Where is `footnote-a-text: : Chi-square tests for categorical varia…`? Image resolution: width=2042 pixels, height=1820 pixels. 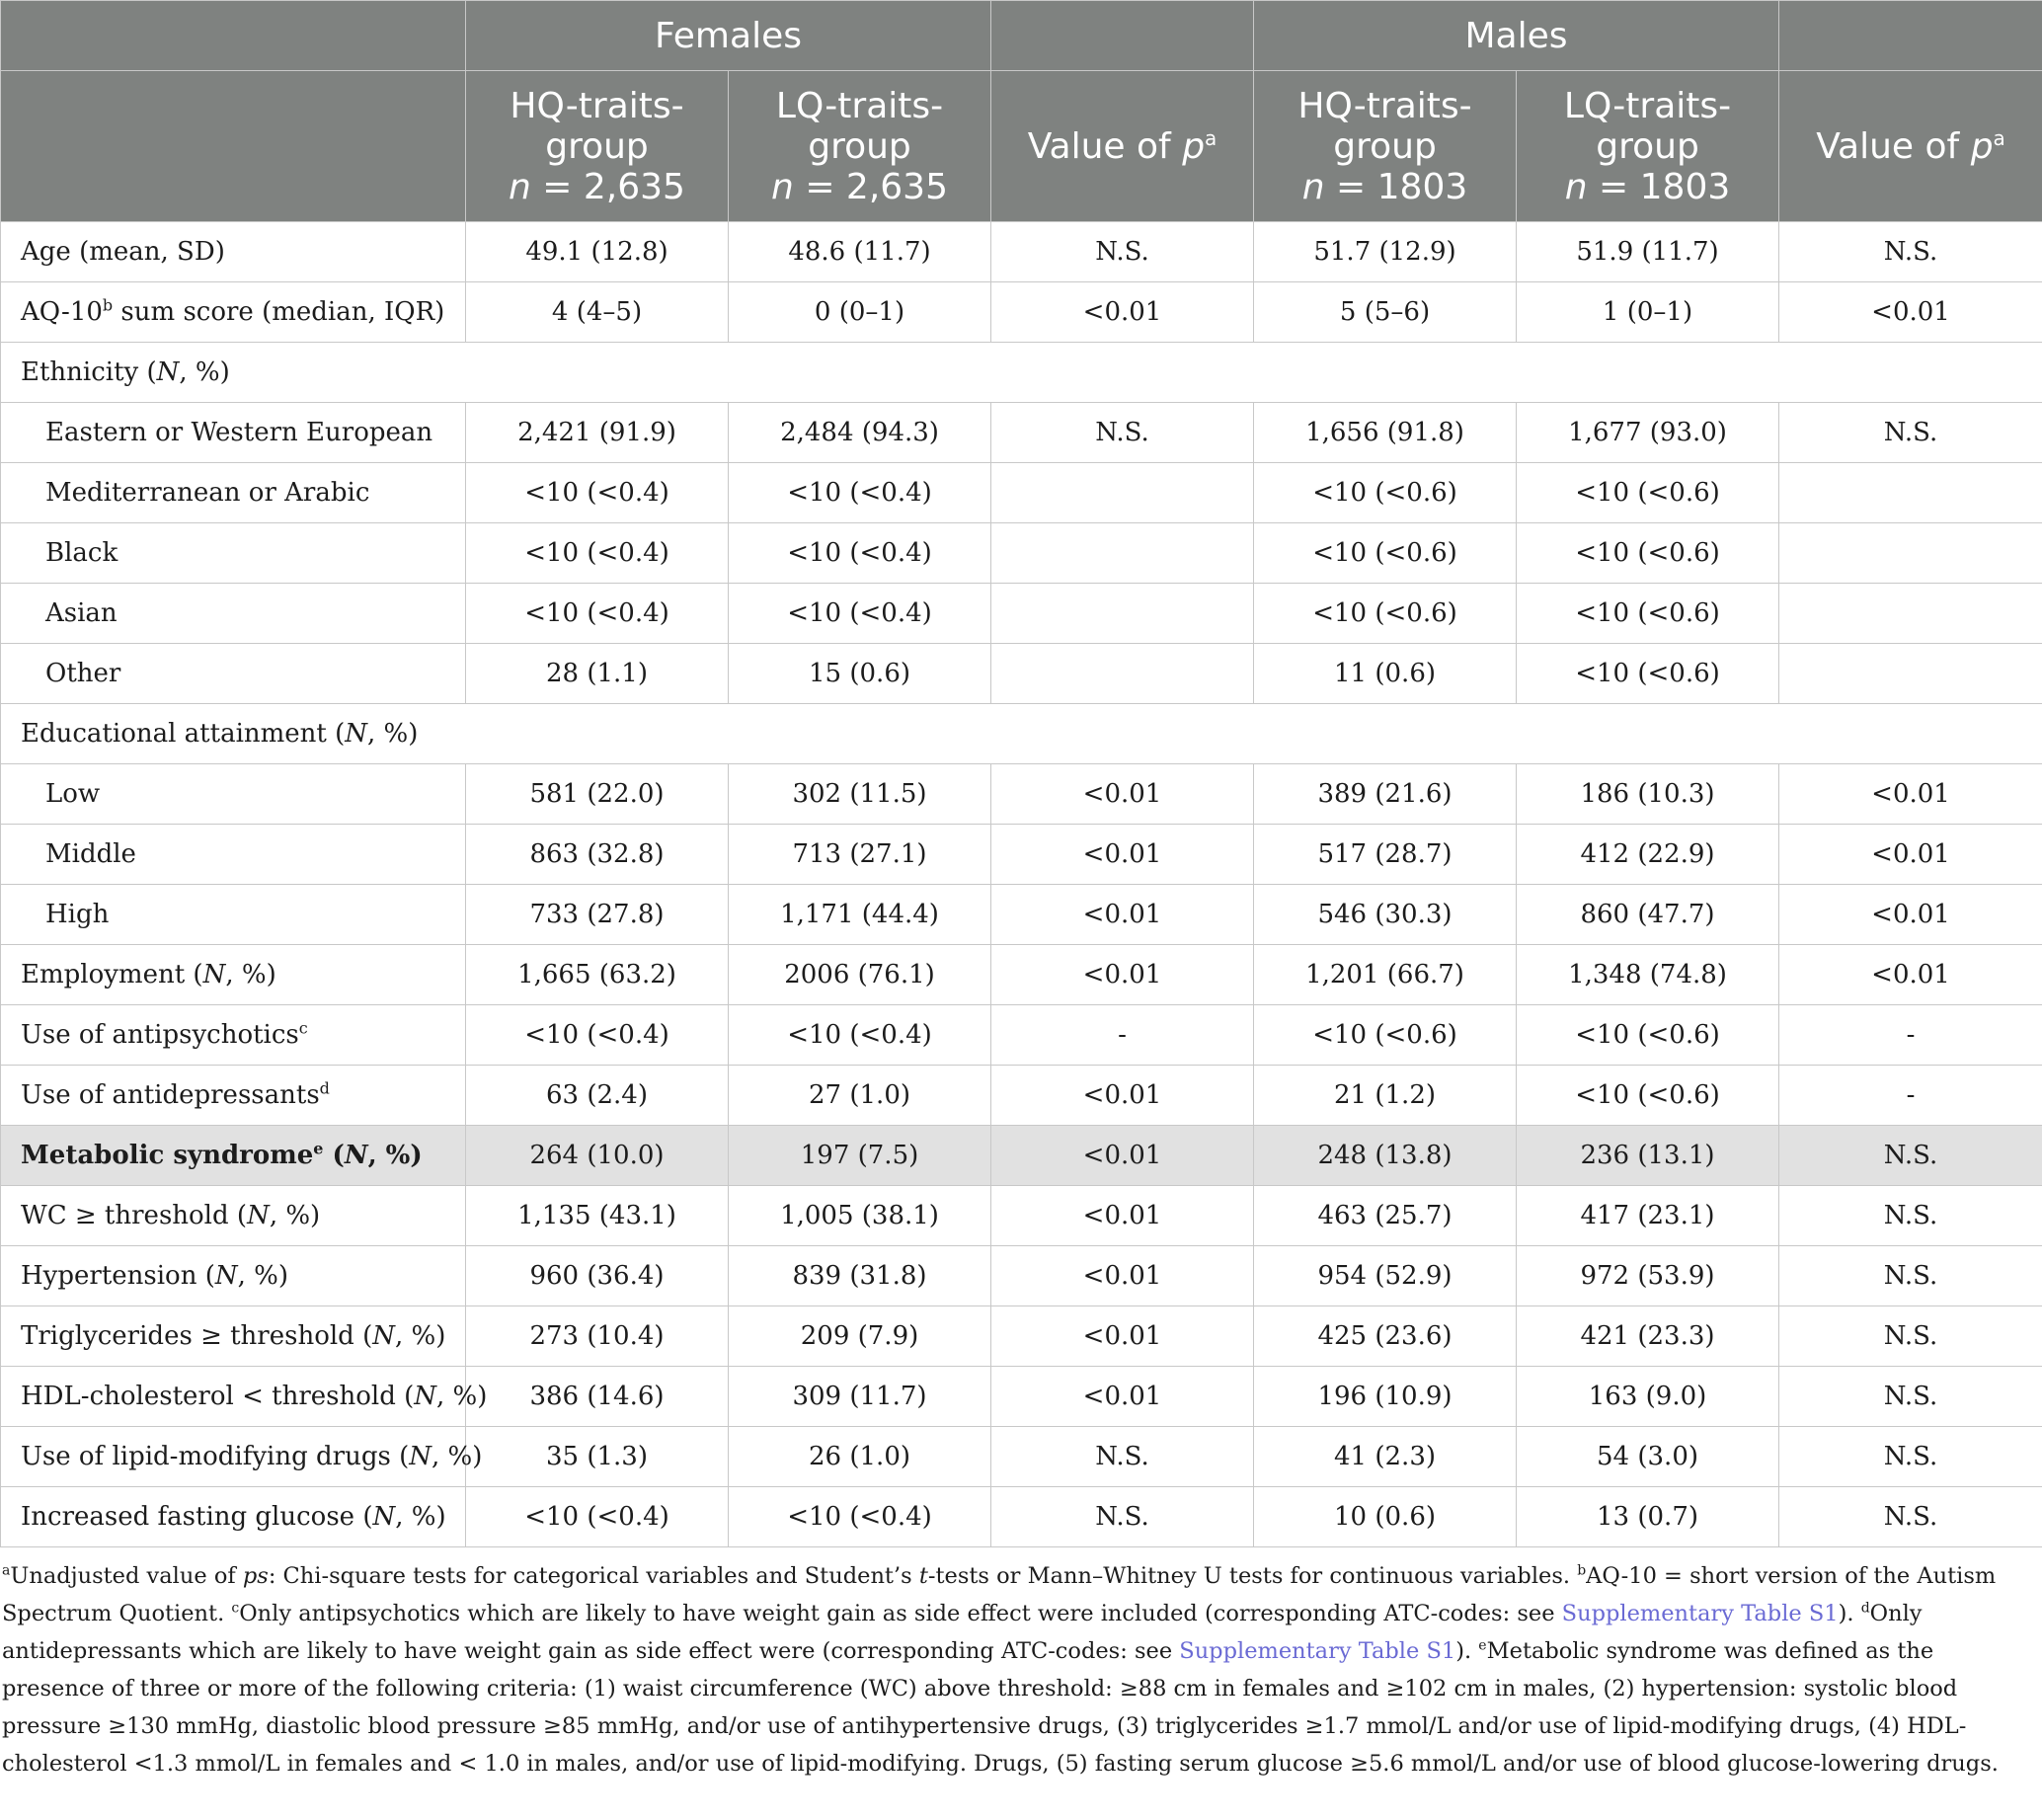 footnote-a-text: : Chi-square tests for categorical varia… is located at coordinates (593, 1576).